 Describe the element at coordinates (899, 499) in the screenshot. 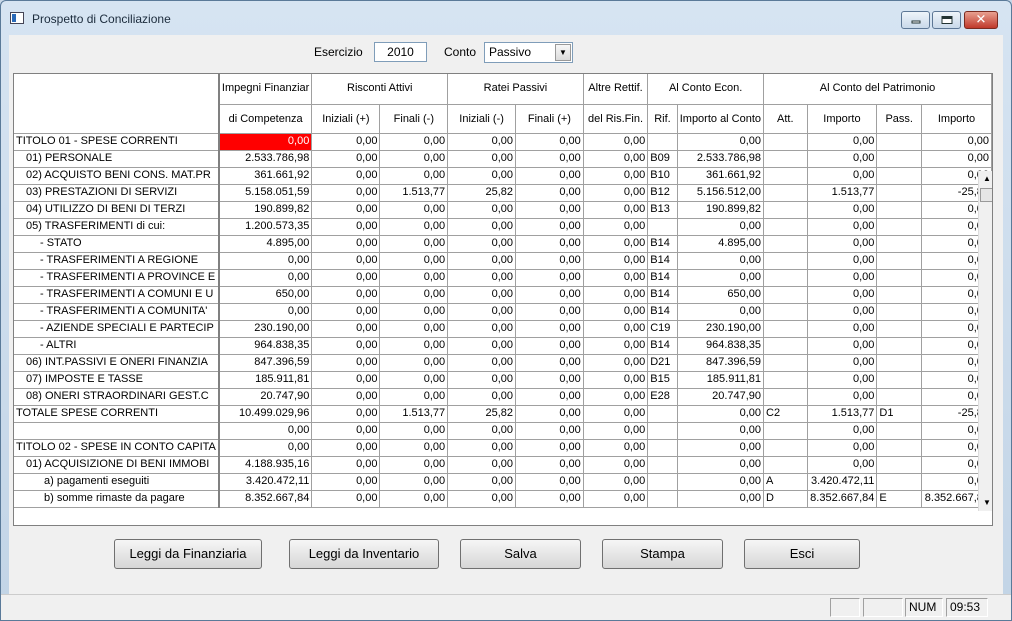

I see `table-cell-code: E` at that location.